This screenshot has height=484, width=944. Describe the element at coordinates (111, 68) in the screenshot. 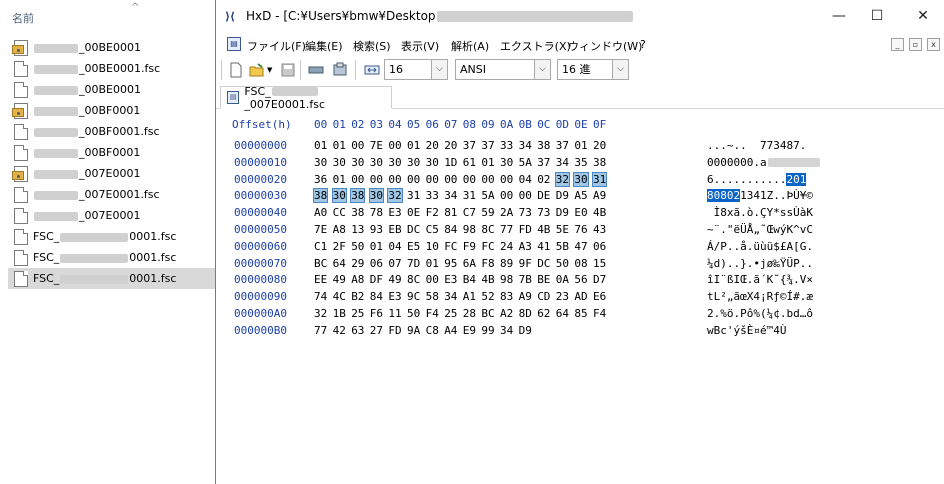

I see `file-list-item: _00BE0001.fsc` at that location.